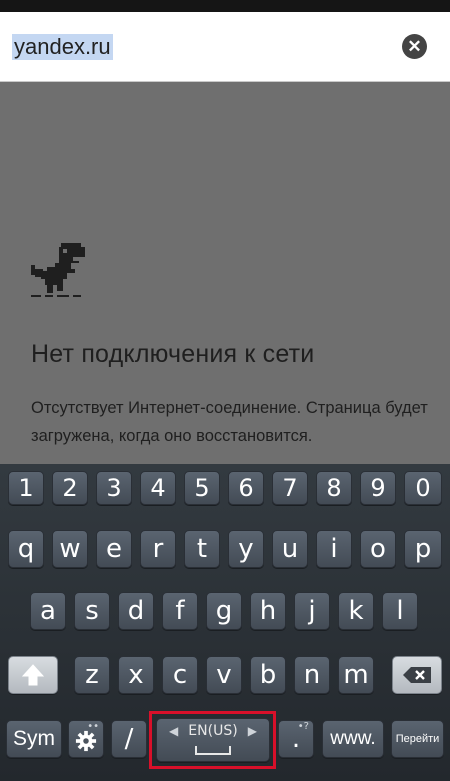  I want to click on go-key: Перейти, so click(417, 739).